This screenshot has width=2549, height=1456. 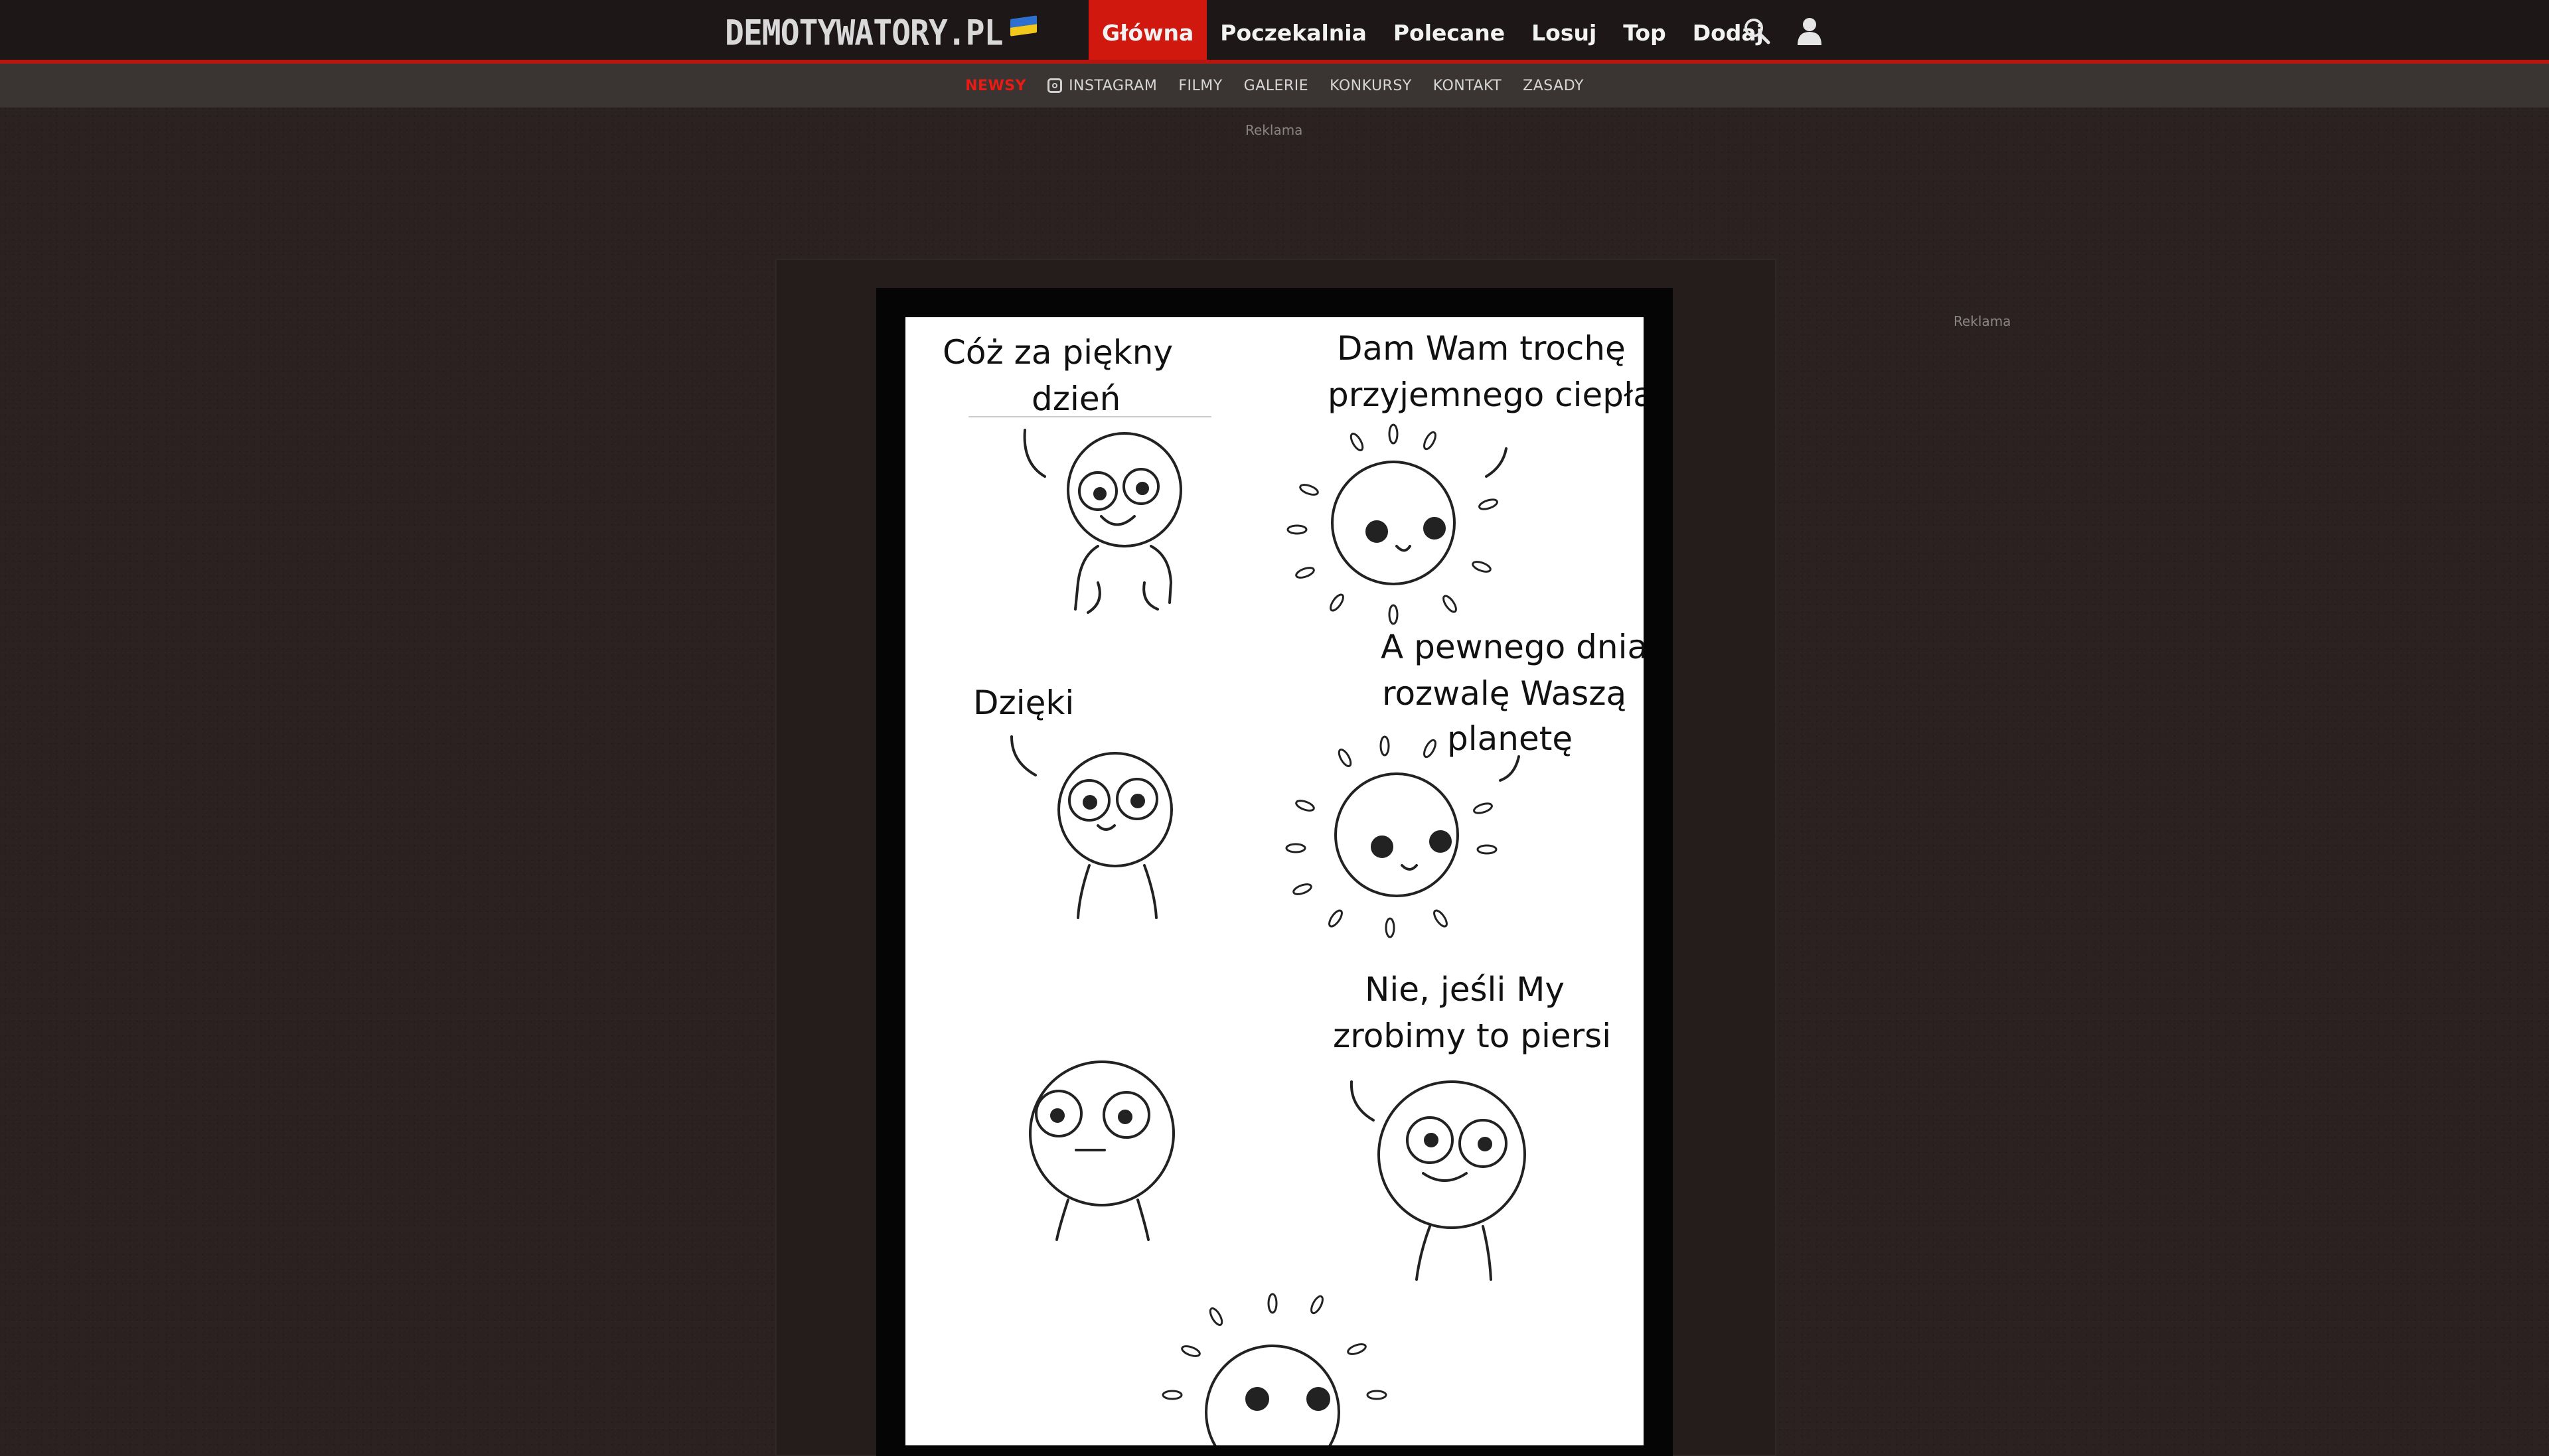 I want to click on nav-top: Top, so click(x=1644, y=30).